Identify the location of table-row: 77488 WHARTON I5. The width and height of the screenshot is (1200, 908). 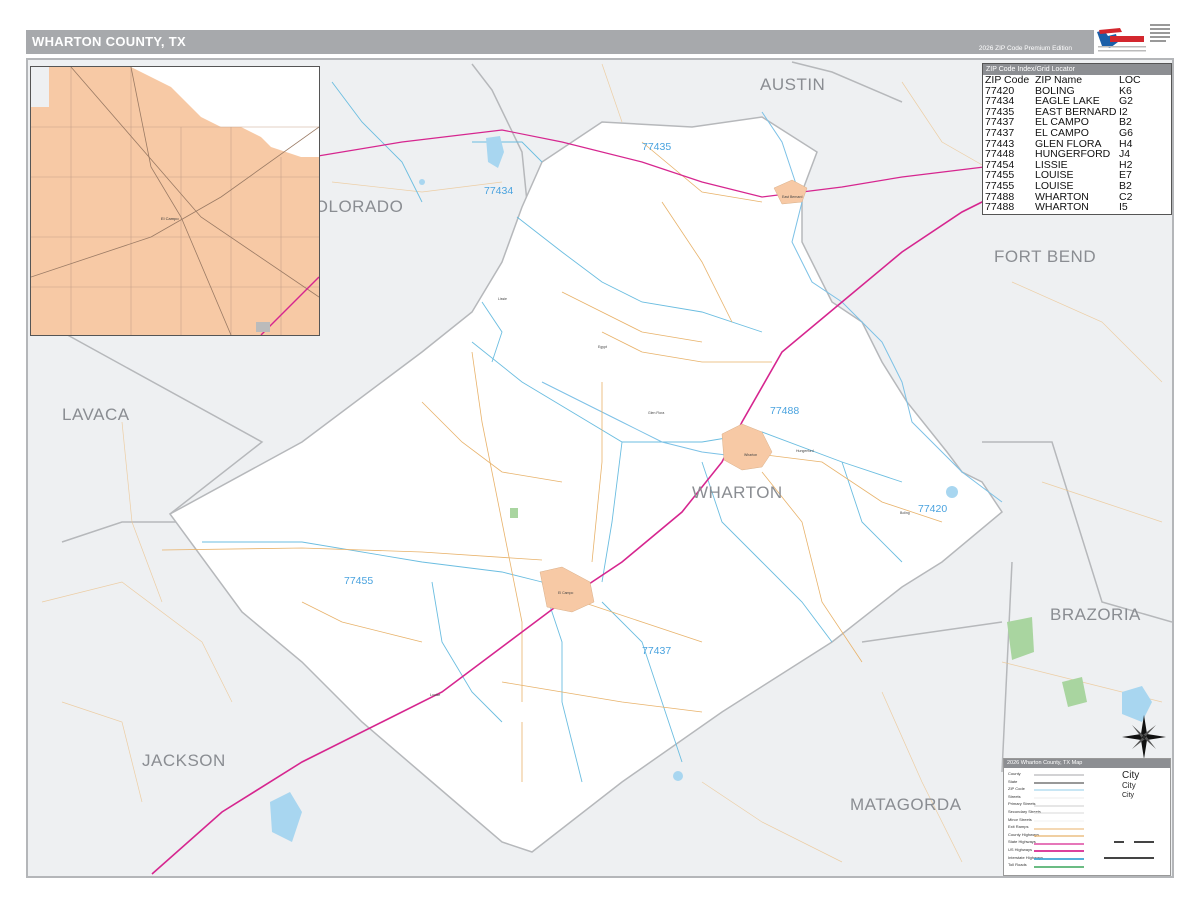
(1077, 207).